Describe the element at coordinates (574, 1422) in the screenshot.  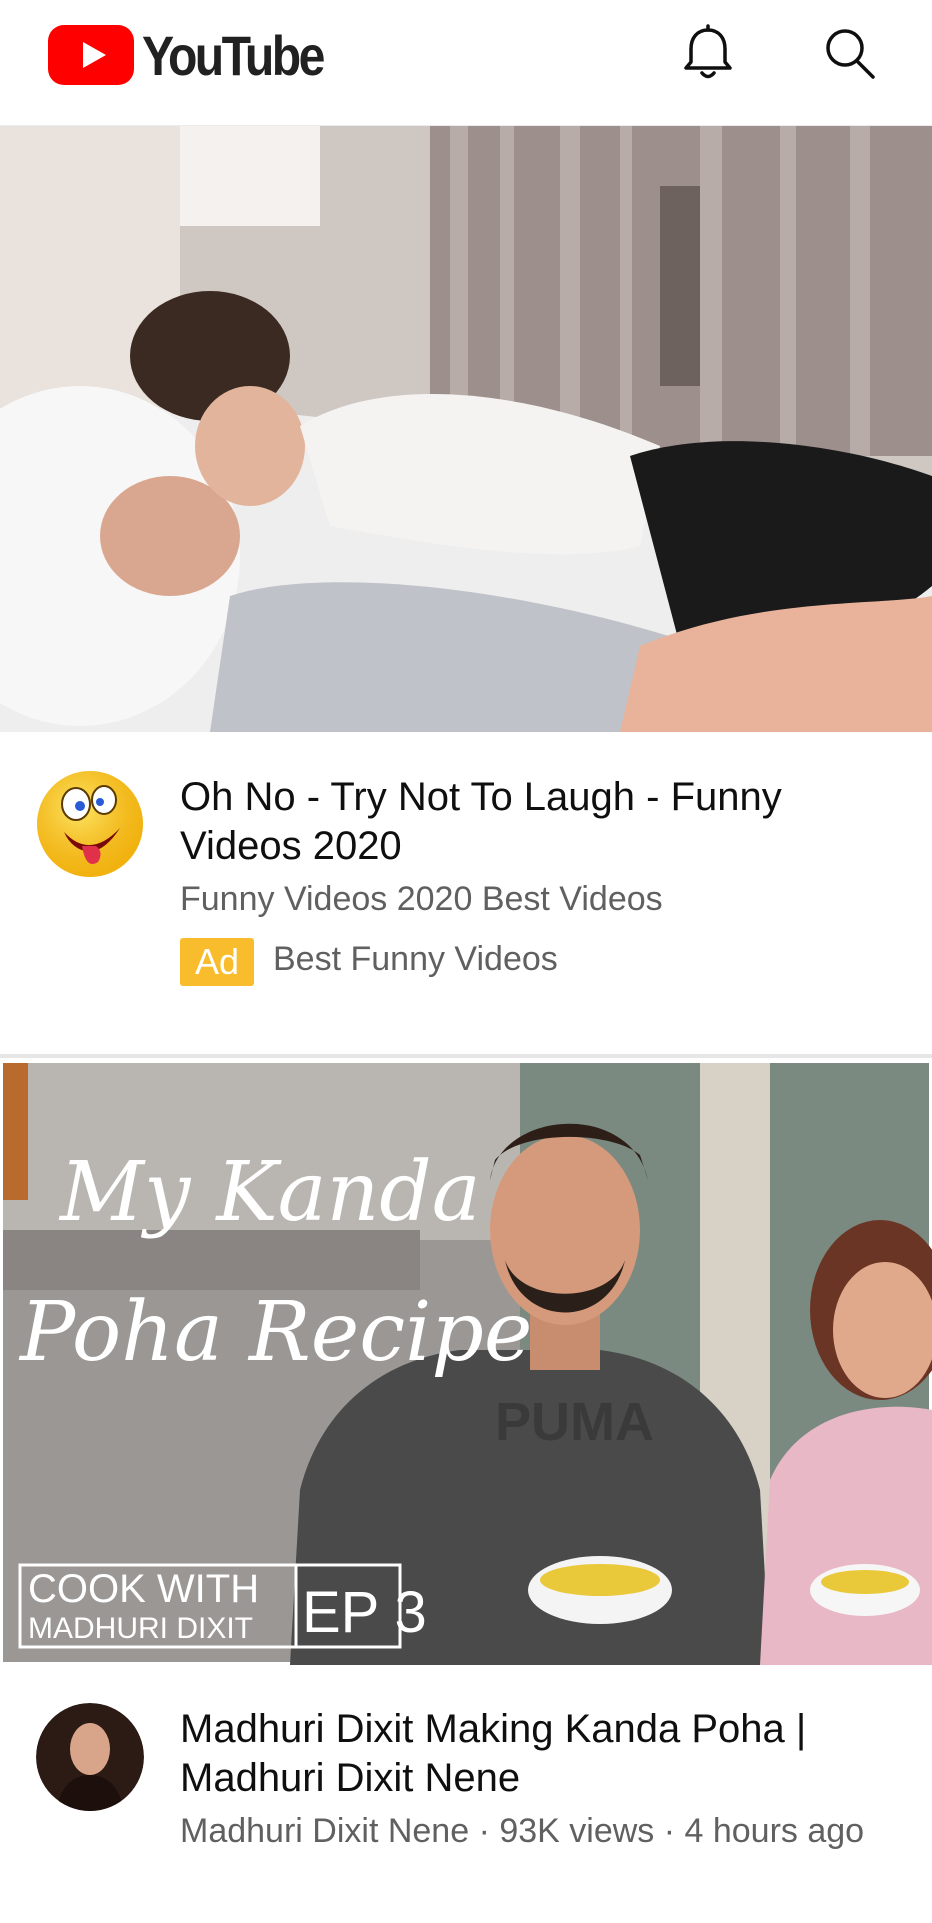
I see `shirt-text: PUMA` at that location.